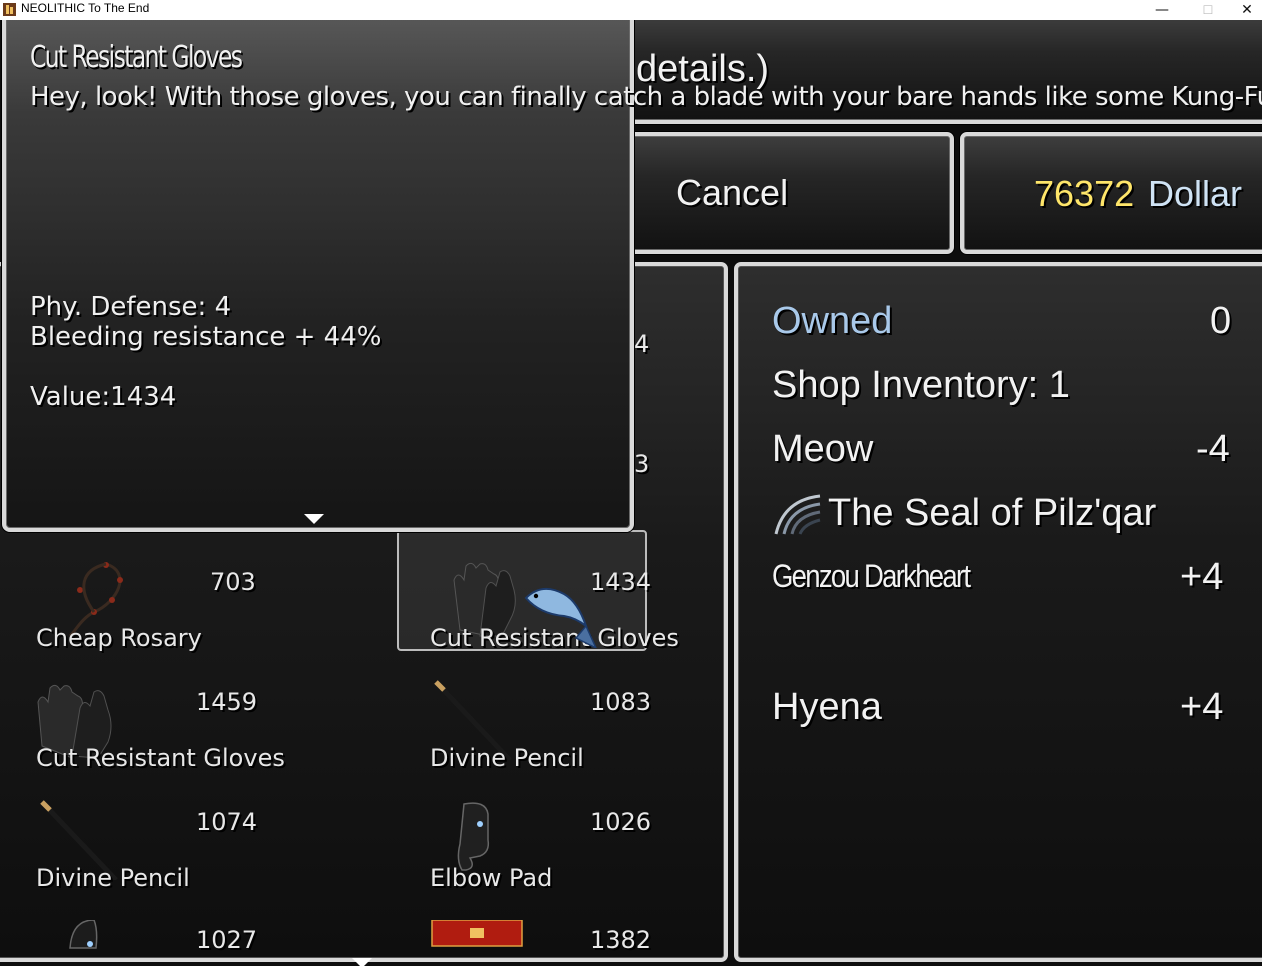 The height and width of the screenshot is (966, 1262). What do you see at coordinates (642, 464) in the screenshot?
I see `hidden-price: 3` at bounding box center [642, 464].